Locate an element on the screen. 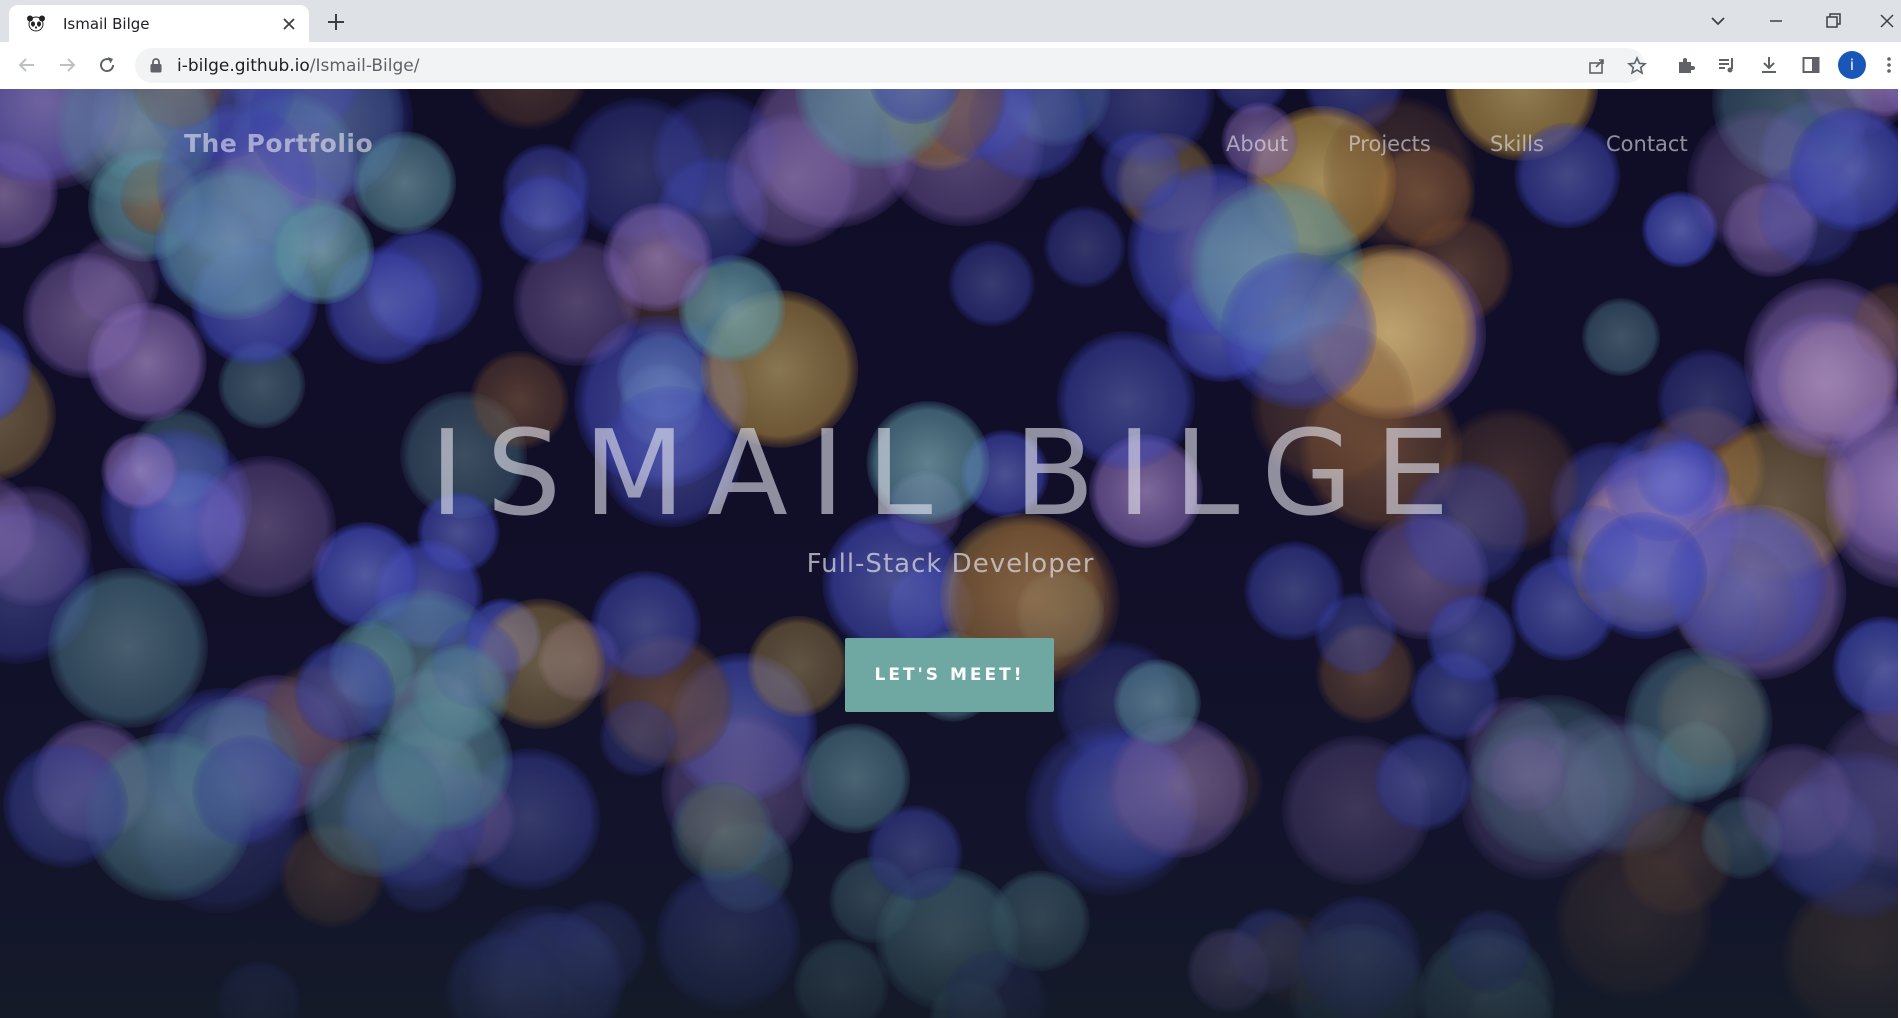 The height and width of the screenshot is (1018, 1901). restore-icon is located at coordinates (1833, 21).